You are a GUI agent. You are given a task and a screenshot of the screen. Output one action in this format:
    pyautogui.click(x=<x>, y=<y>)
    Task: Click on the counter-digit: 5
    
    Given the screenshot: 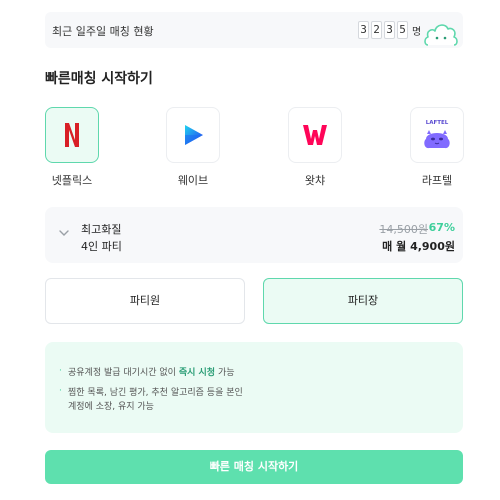 What is the action you would take?
    pyautogui.click(x=402, y=30)
    